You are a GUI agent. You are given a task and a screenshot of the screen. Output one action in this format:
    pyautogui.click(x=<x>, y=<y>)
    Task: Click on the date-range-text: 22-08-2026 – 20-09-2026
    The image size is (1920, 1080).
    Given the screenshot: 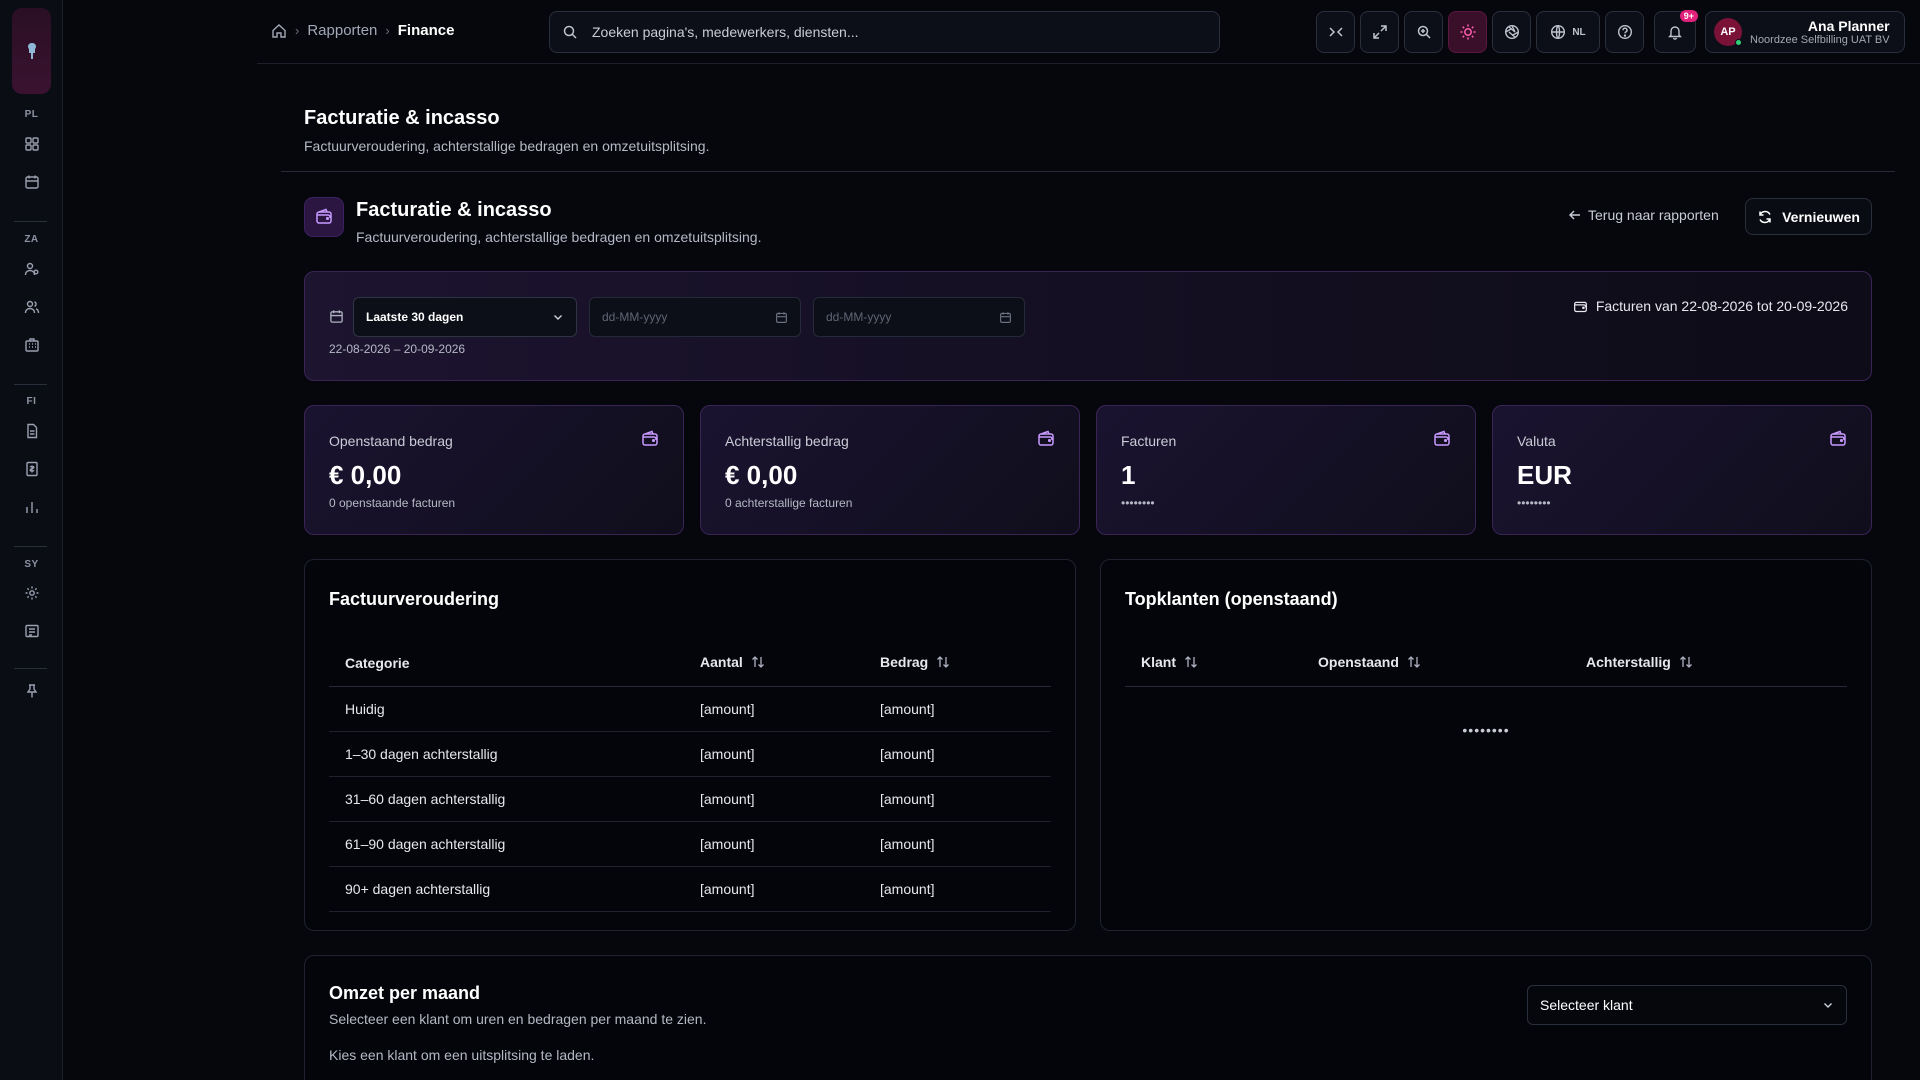 What is the action you would take?
    pyautogui.click(x=397, y=349)
    